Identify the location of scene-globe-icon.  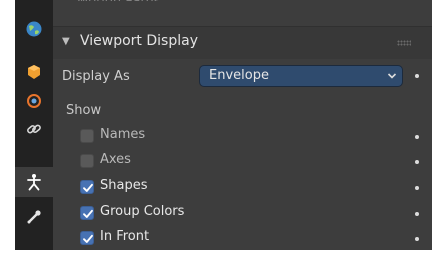
(34, 29).